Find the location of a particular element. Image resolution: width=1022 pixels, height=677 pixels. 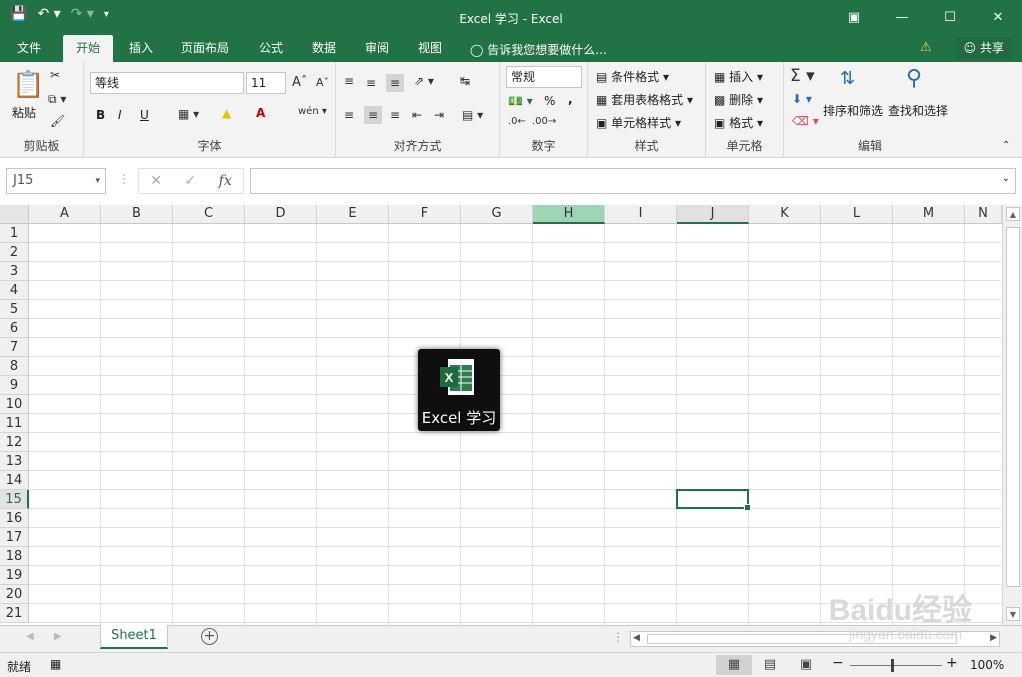

row-header-7: 7 is located at coordinates (14, 347).